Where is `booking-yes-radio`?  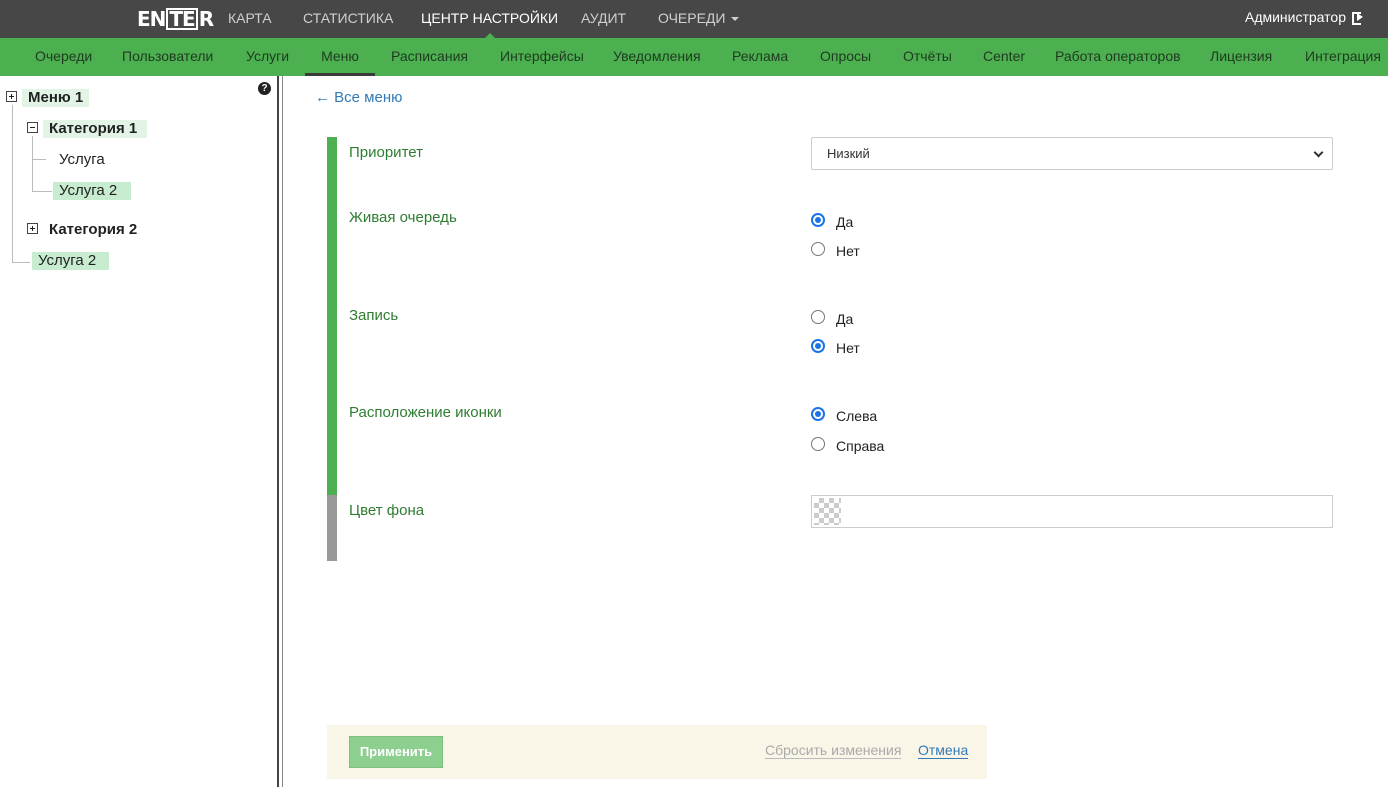
booking-yes-radio is located at coordinates (818, 317).